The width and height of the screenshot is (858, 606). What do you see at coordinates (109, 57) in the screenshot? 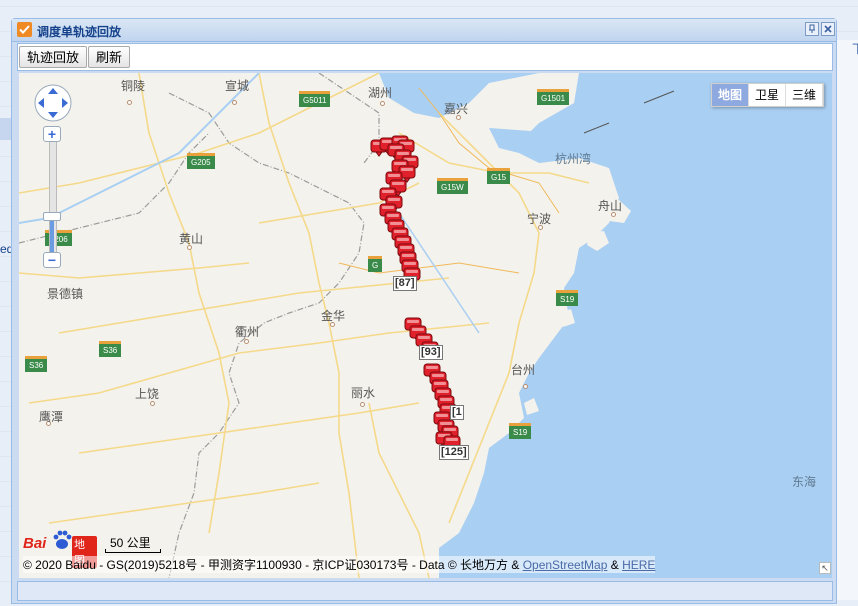
I see `refresh-button: 刷新` at bounding box center [109, 57].